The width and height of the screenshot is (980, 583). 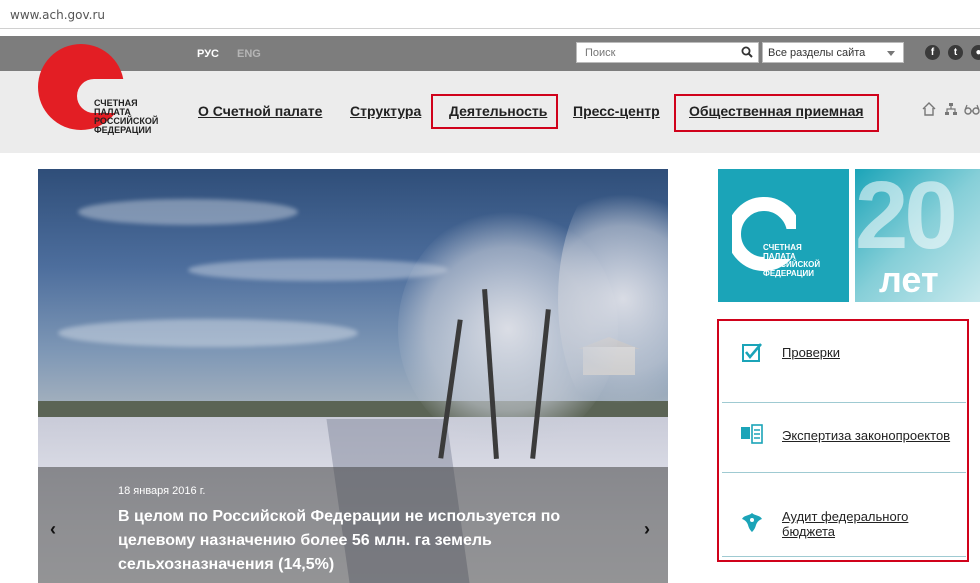 I want to click on twitter-icon: t, so click(x=955, y=52).